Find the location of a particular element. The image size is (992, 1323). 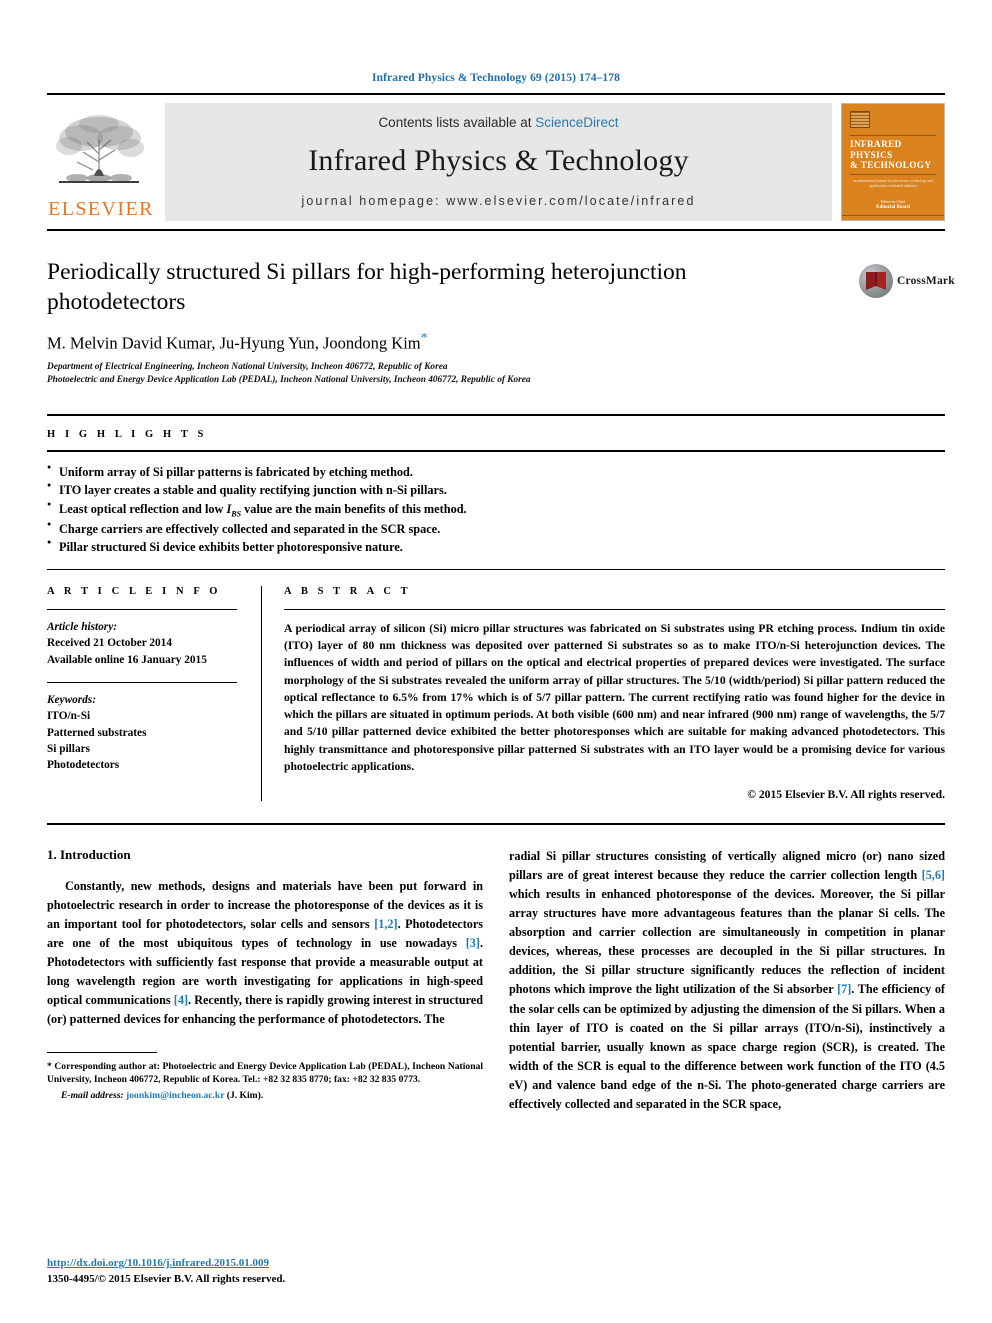

article-info-separator is located at coordinates (142, 682).